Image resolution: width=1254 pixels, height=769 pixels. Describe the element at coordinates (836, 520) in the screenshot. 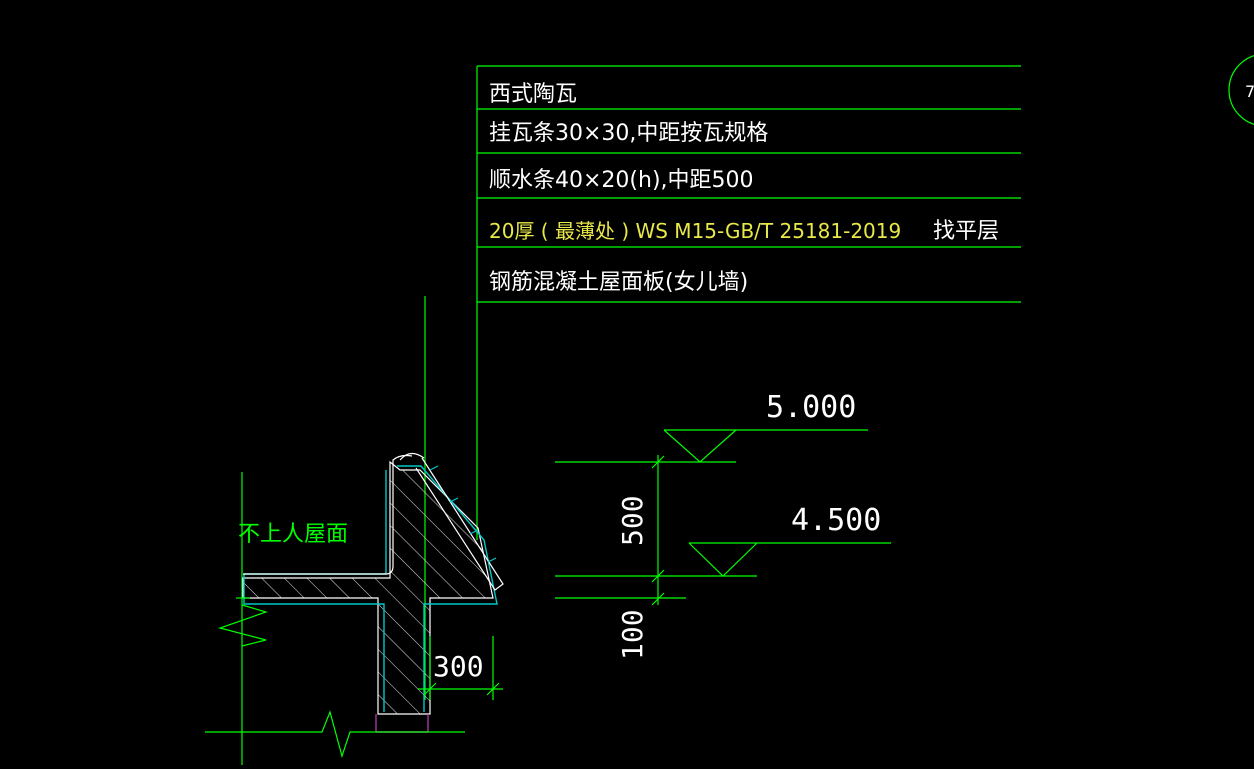

I see `elevation-lower-value: 4.500` at that location.